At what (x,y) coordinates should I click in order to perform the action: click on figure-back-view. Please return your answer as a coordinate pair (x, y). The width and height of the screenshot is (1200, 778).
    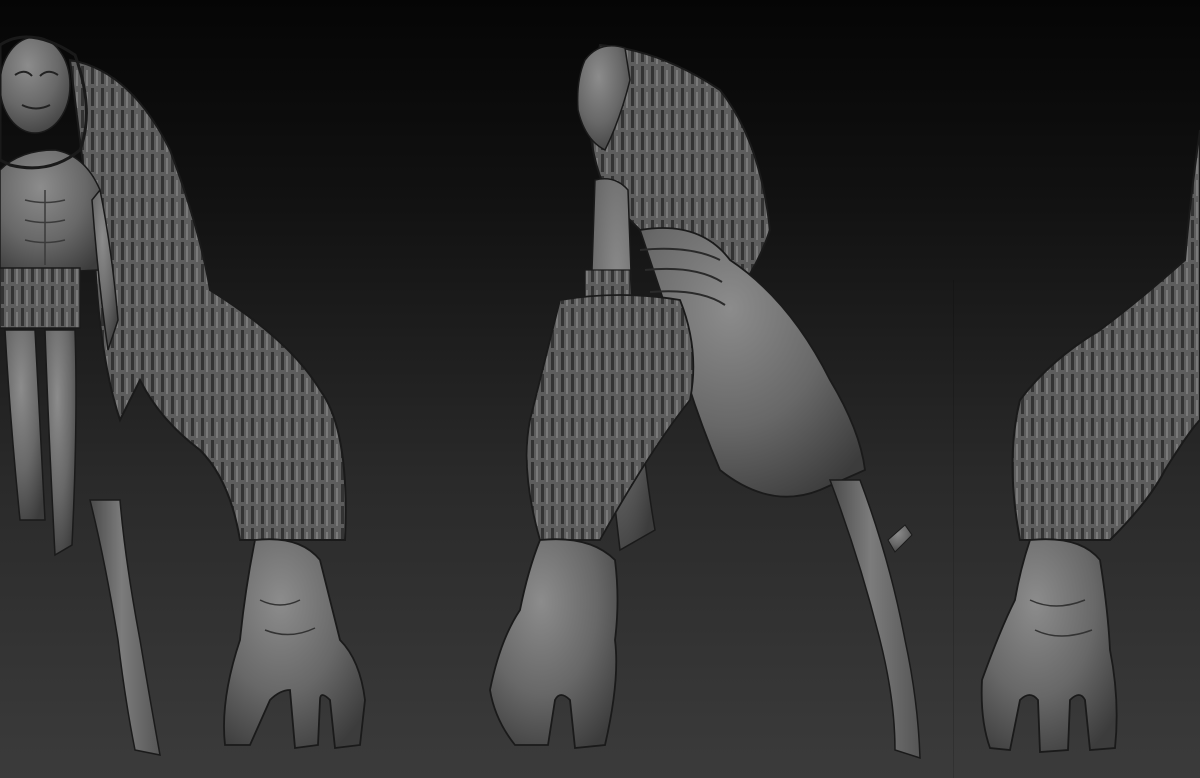
    Looking at the image, I should click on (1090, 441).